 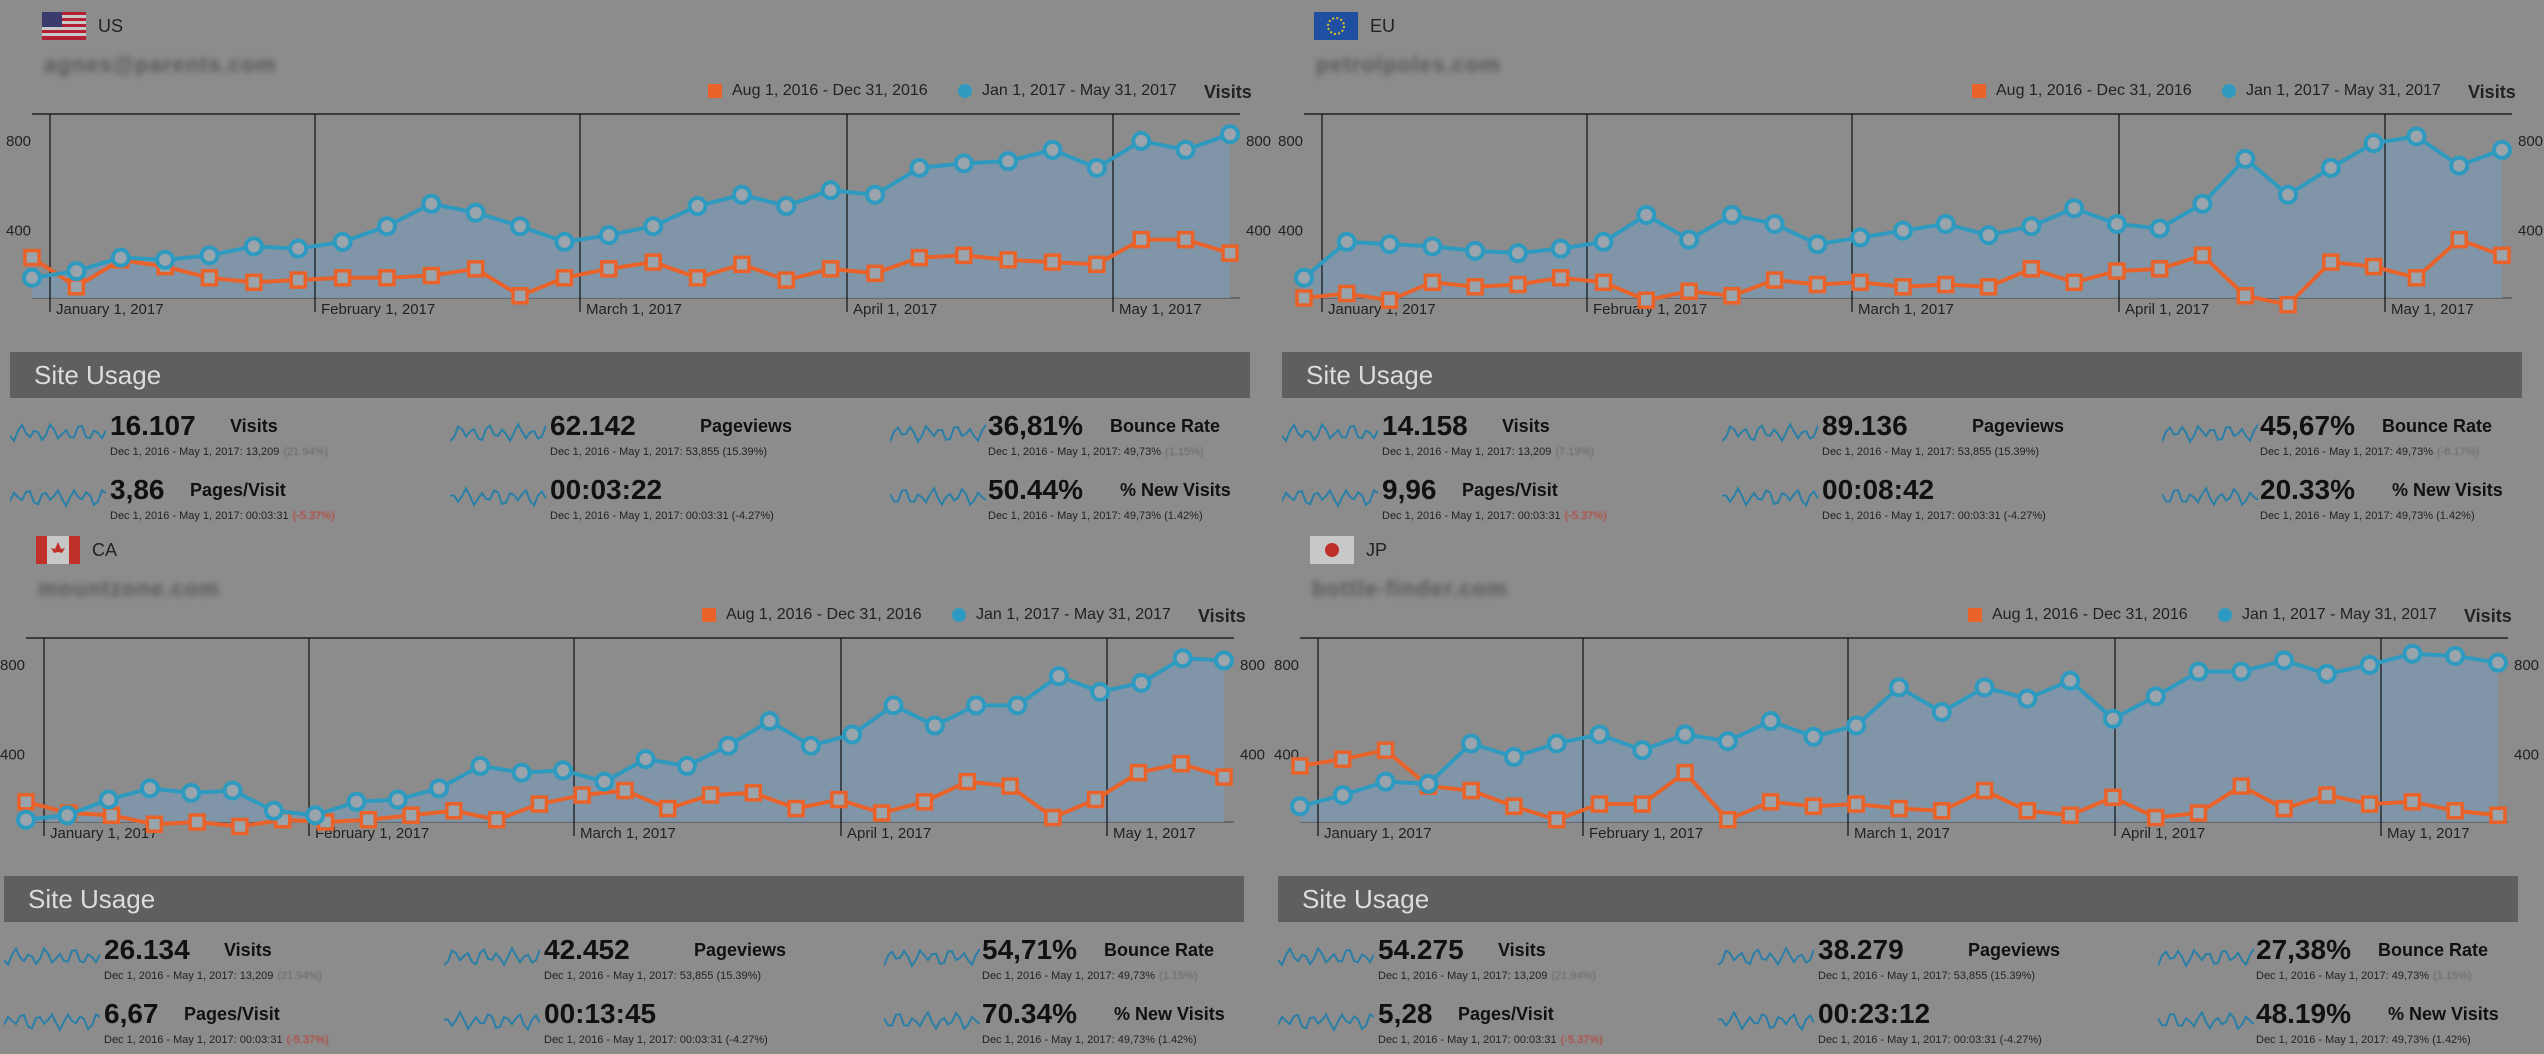 I want to click on x-tick-label: January 1, 2017, so click(x=110, y=309).